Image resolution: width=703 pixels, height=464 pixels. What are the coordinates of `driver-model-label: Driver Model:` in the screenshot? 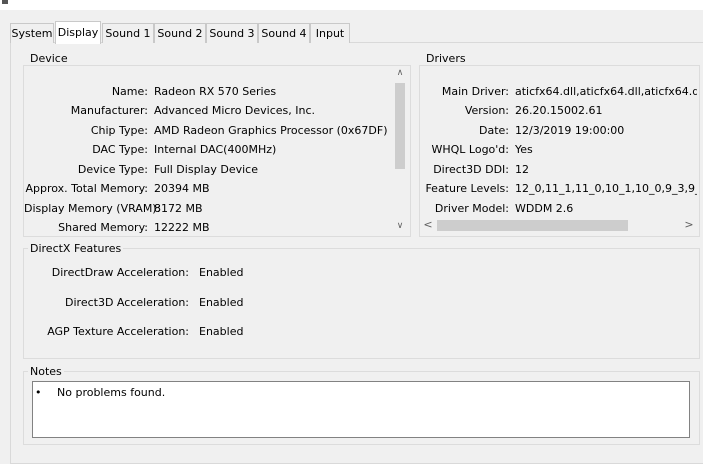 It's located at (471, 208).